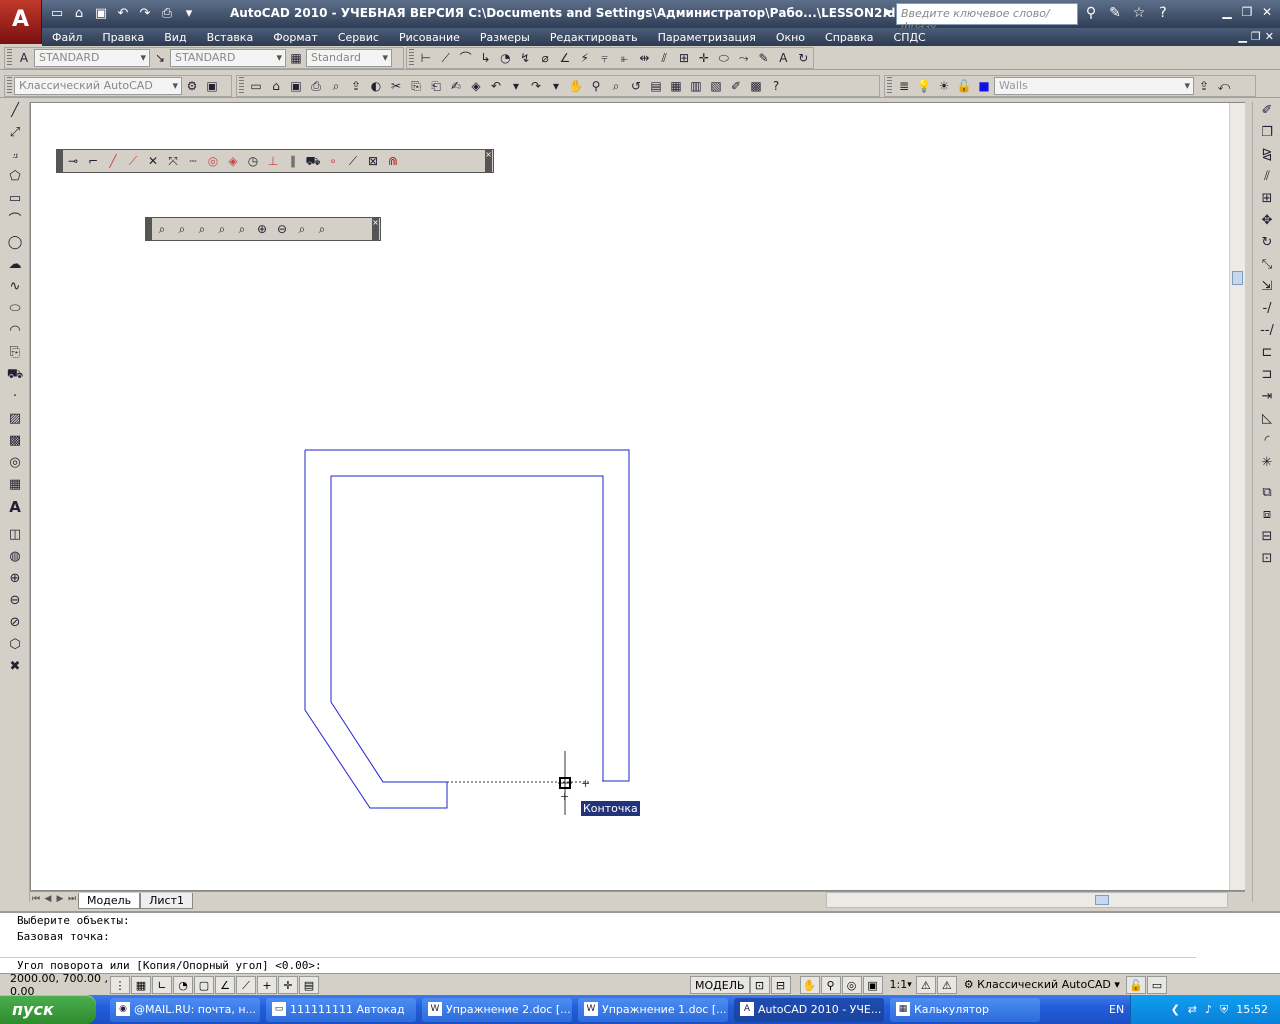  I want to click on dyn-toggle-icon: +, so click(267, 984).